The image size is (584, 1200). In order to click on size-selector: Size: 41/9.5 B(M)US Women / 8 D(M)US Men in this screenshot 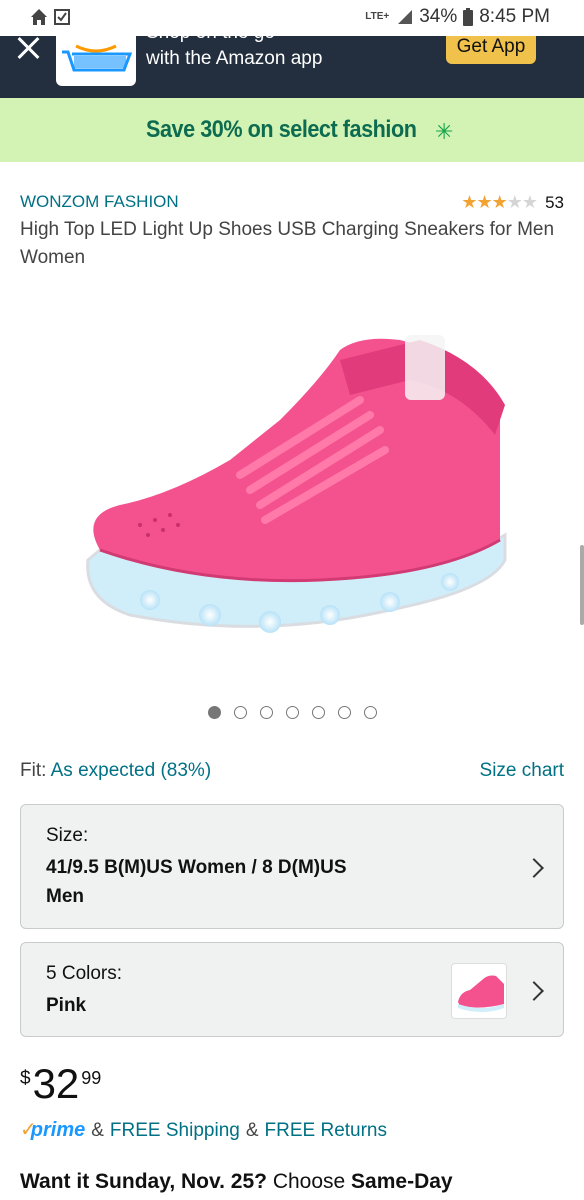, I will do `click(292, 866)`.